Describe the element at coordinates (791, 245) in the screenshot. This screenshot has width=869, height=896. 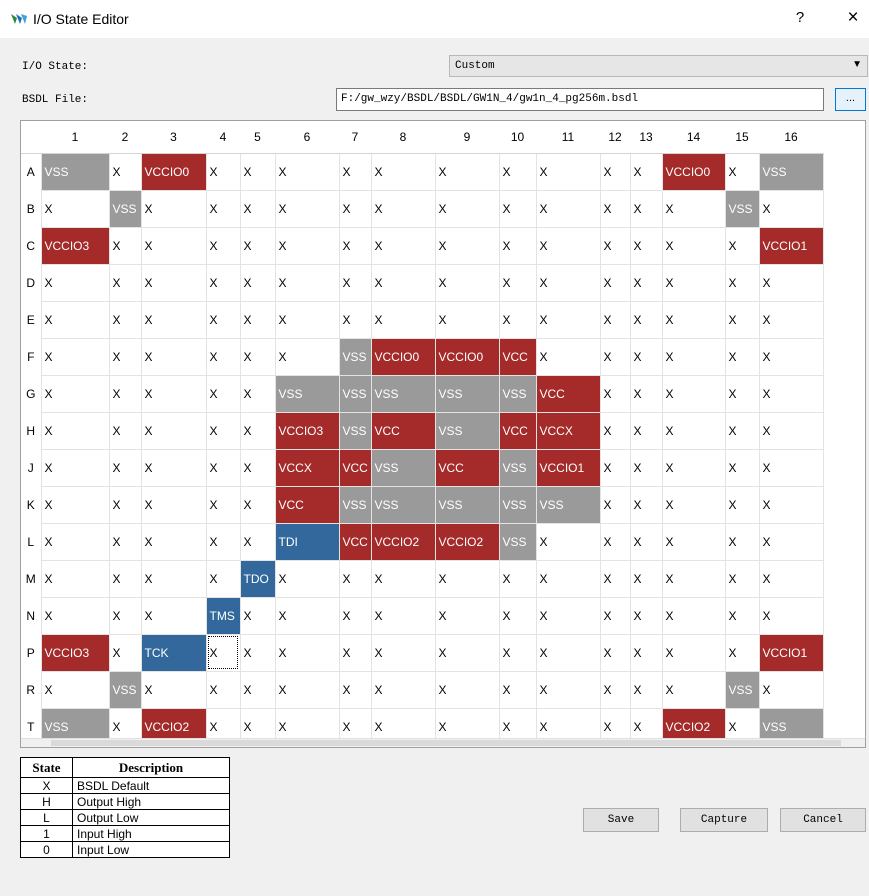
I see `pin-cell: VCCIO1` at that location.